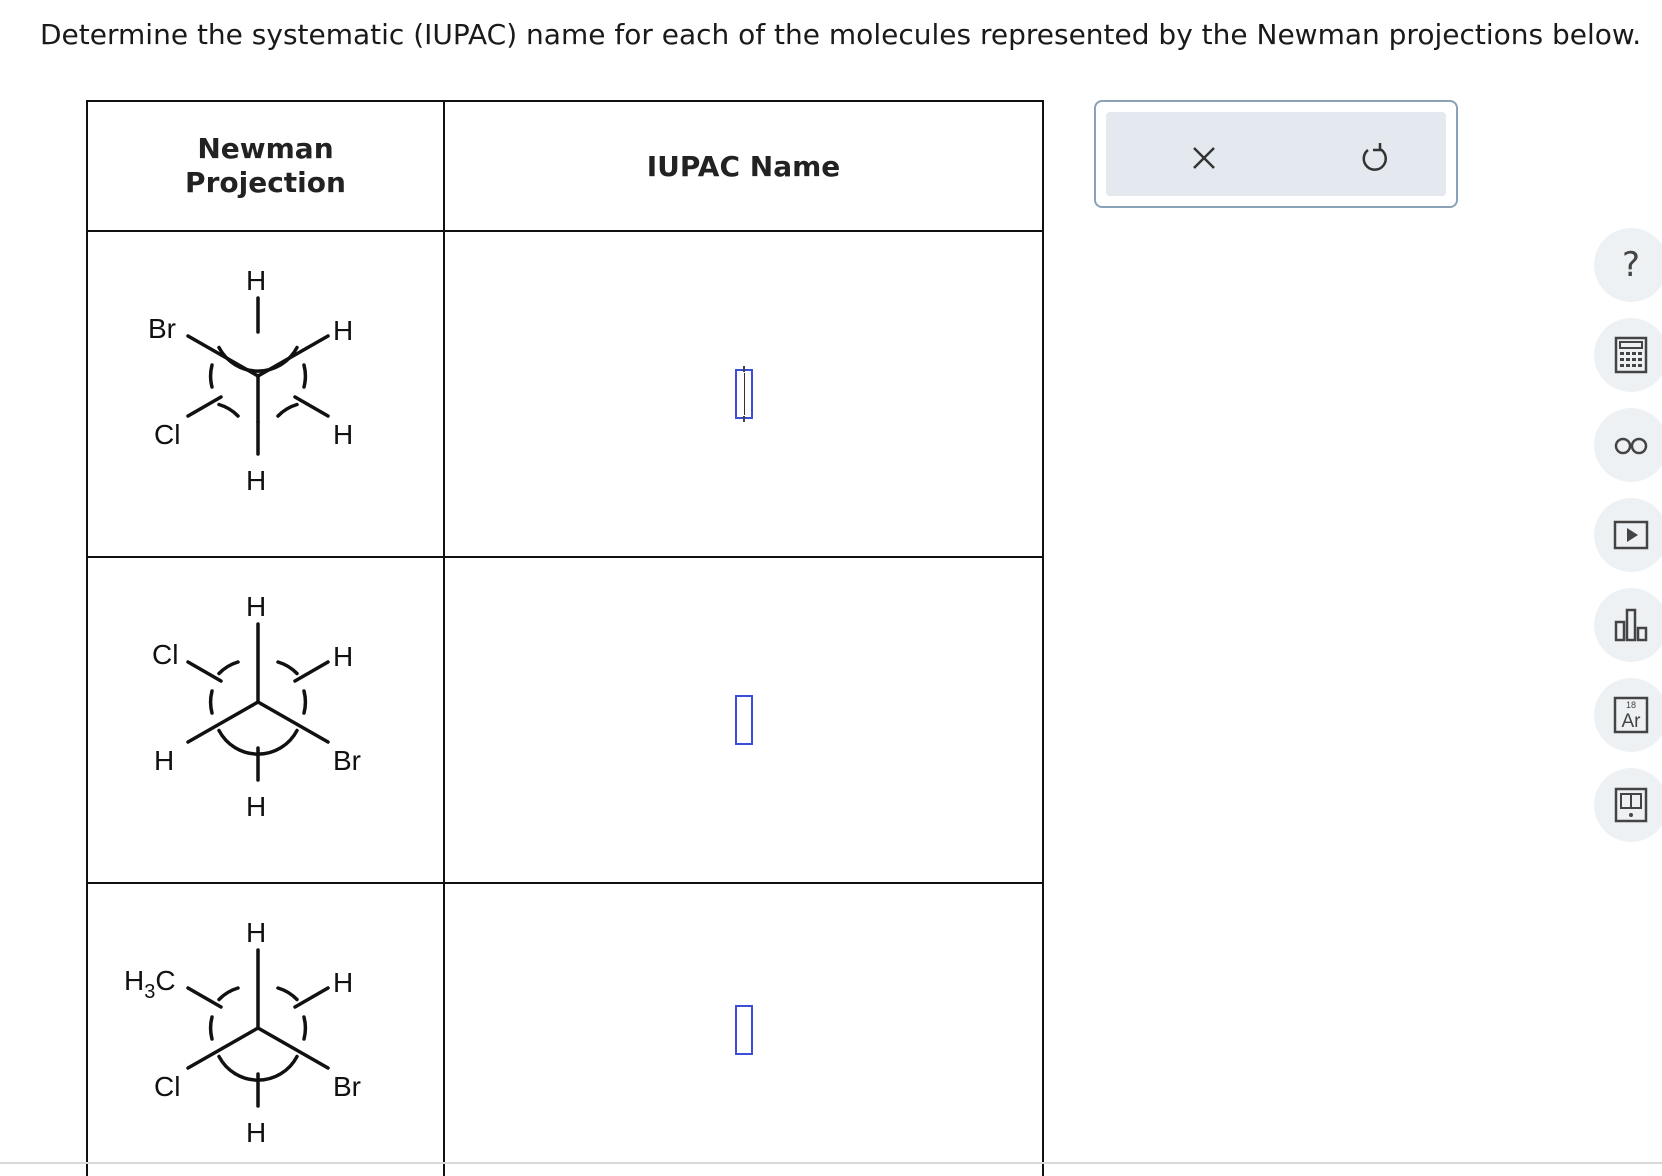  Describe the element at coordinates (228, 410) in the screenshot. I see `ring-arc-bl` at that location.